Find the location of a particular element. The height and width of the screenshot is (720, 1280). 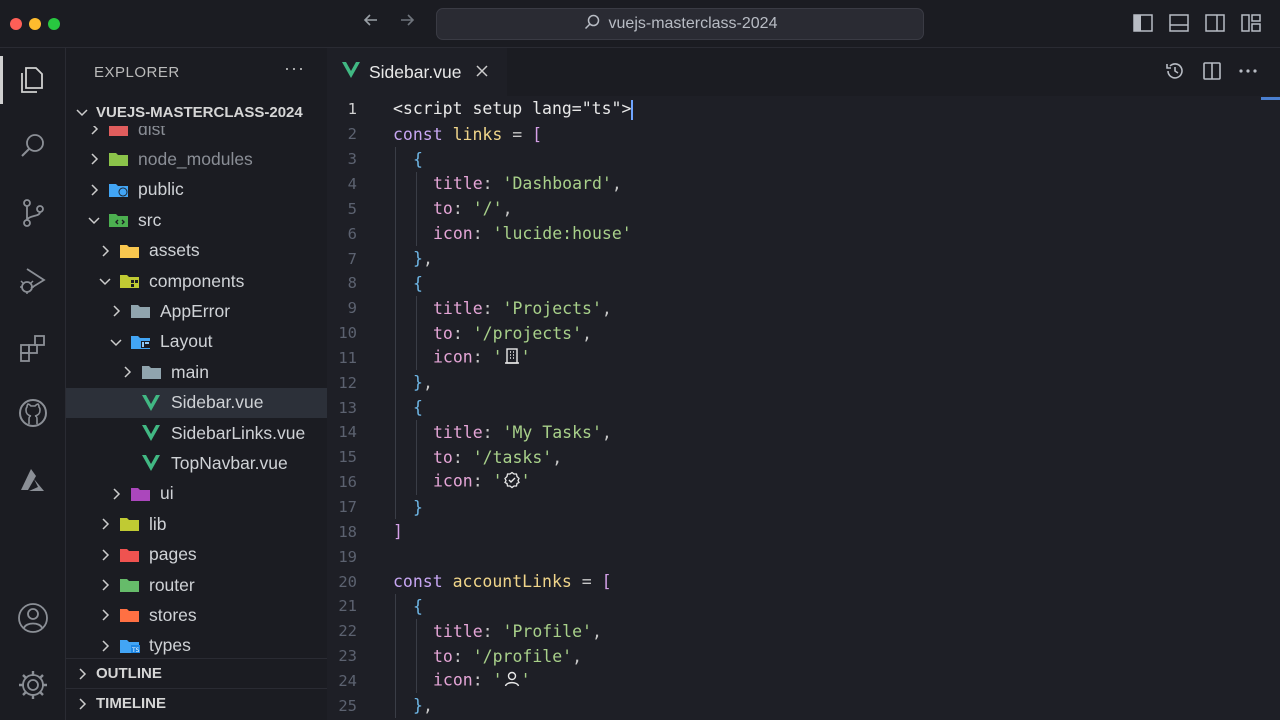

line-number: 25 is located at coordinates (347, 705).